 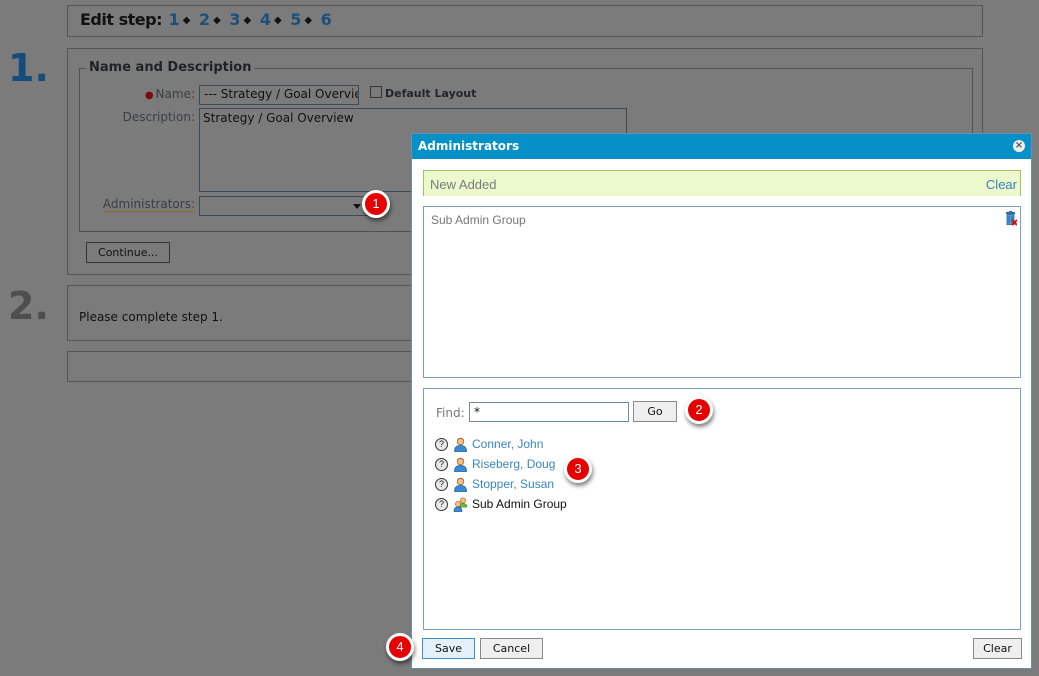 I want to click on group-icon, so click(x=460, y=504).